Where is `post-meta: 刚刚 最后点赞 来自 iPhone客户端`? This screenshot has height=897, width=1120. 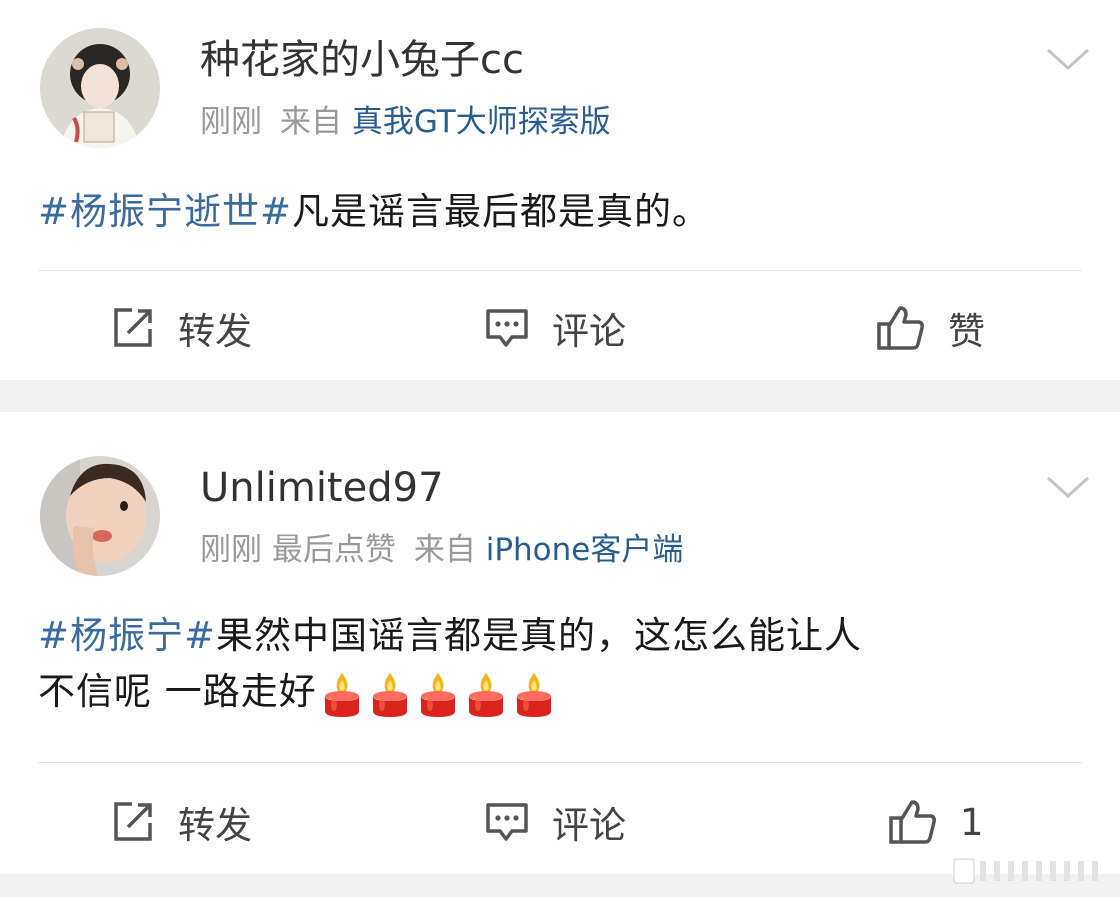 post-meta: 刚刚 最后点赞 来自 iPhone客户端 is located at coordinates (441, 550).